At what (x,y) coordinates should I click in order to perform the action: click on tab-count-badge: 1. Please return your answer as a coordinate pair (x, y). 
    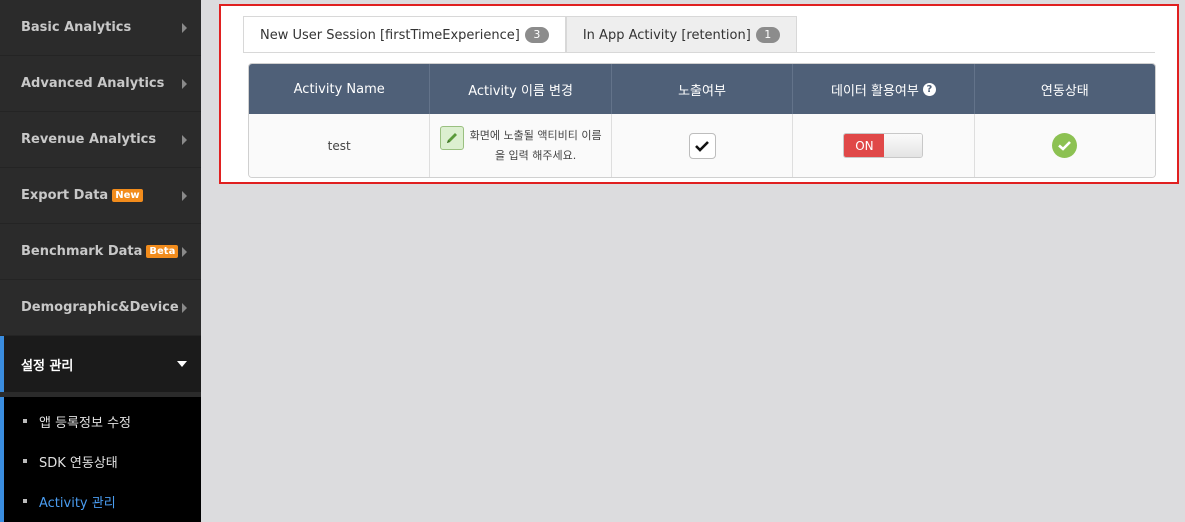
    Looking at the image, I should click on (767, 35).